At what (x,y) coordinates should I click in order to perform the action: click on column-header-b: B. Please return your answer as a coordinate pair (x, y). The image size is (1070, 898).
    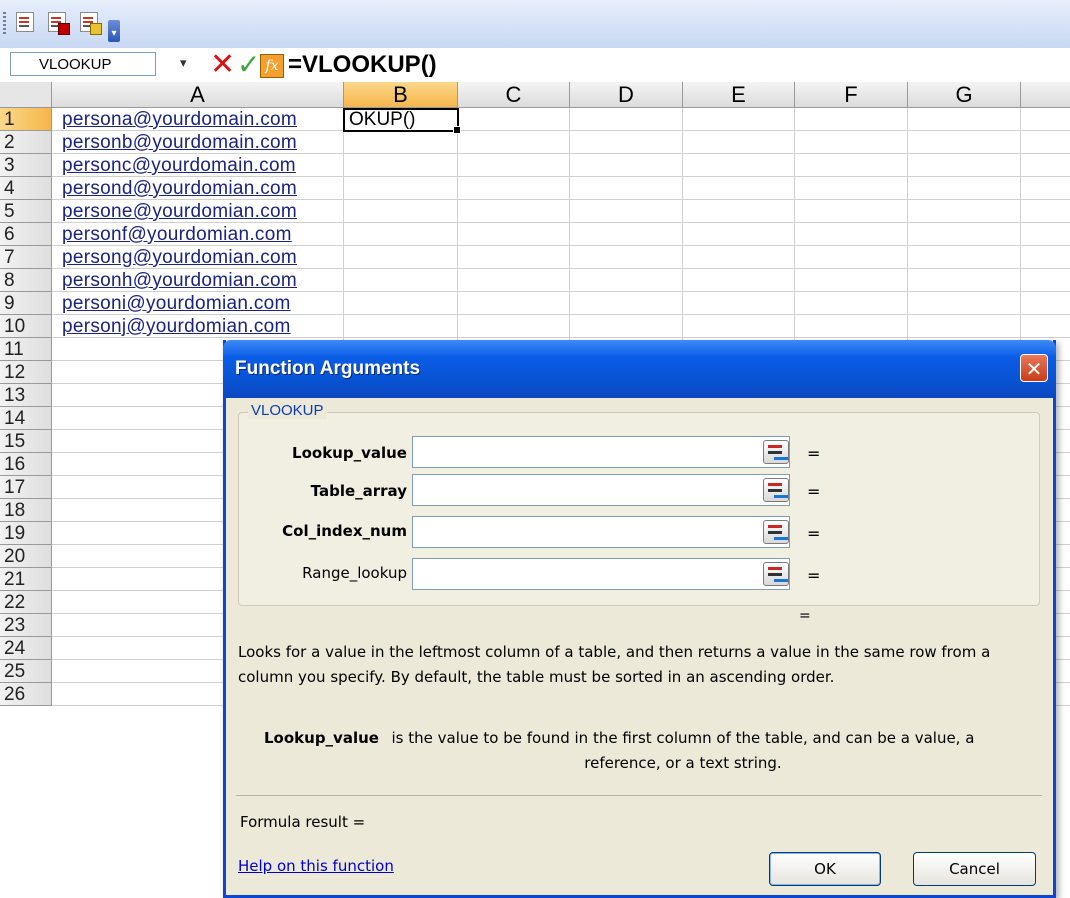
    Looking at the image, I should click on (401, 95).